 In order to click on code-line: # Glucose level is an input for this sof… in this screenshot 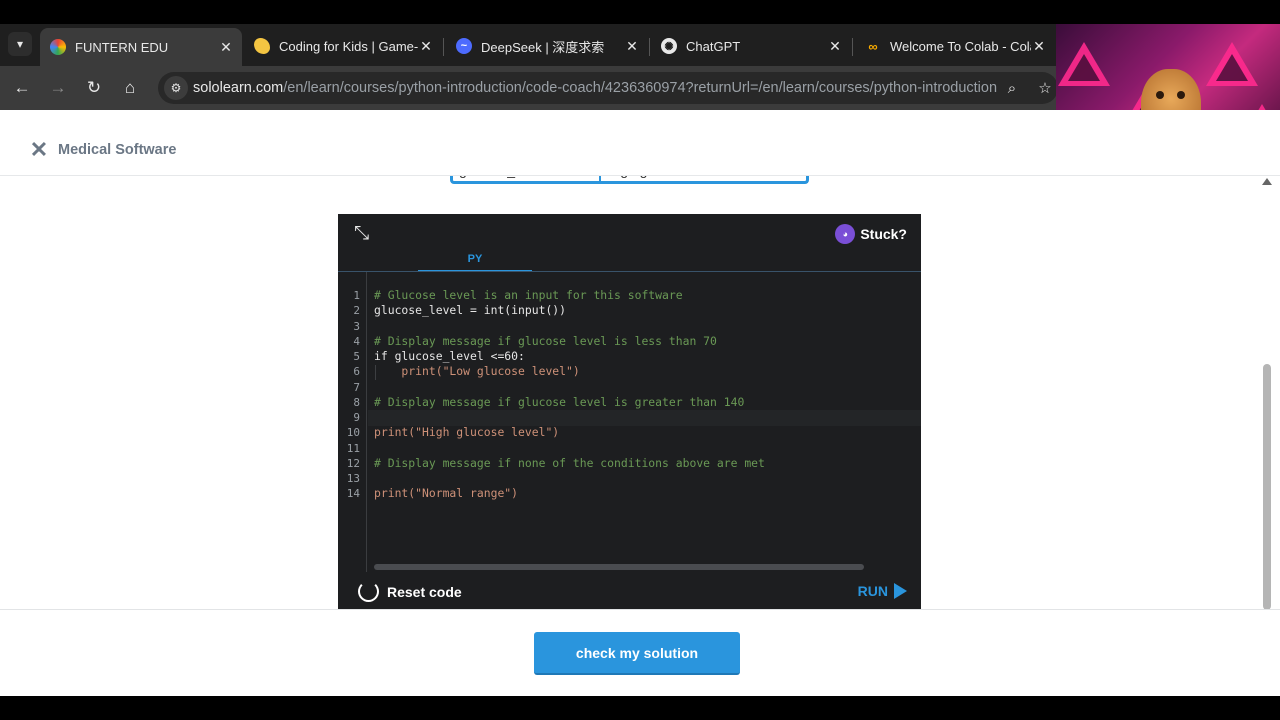, I will do `click(528, 295)`.